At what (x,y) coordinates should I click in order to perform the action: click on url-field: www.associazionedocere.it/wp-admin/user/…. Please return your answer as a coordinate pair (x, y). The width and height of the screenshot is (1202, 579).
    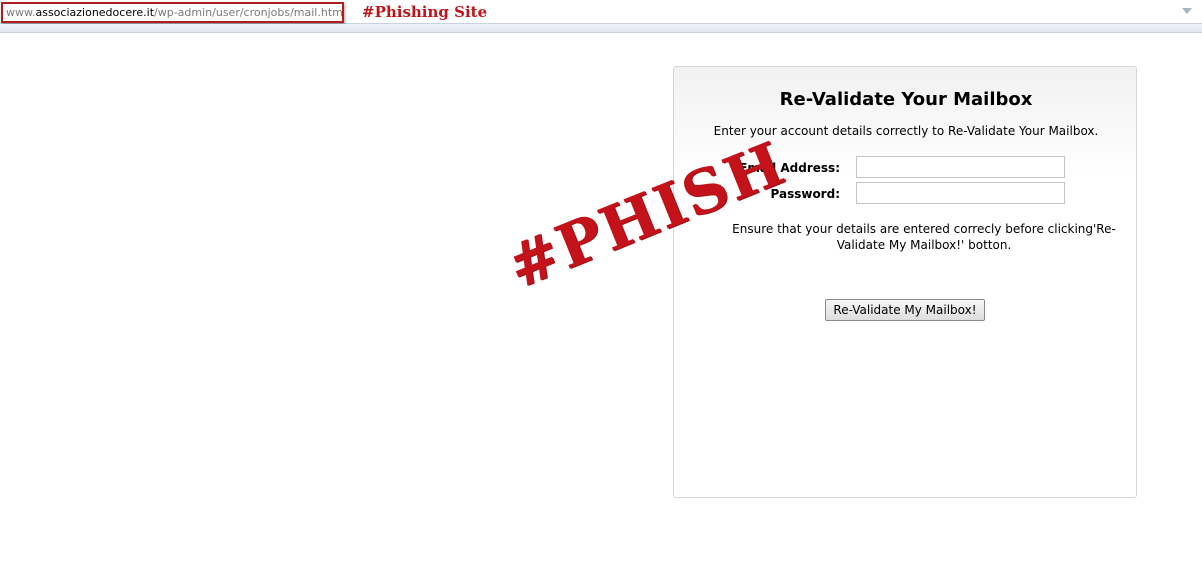
    Looking at the image, I should click on (172, 12).